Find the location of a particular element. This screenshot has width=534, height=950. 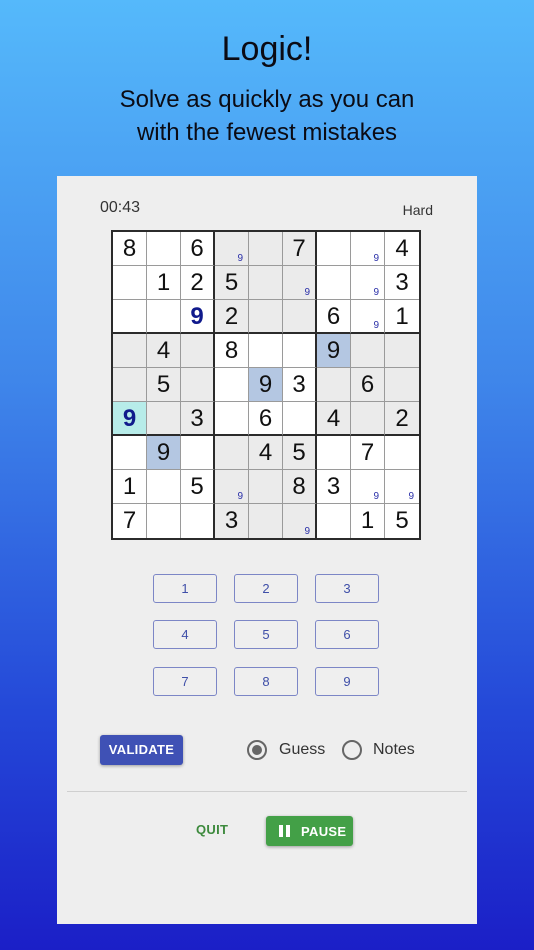

sudoku-cell-r1c4: 9 is located at coordinates (232, 249).